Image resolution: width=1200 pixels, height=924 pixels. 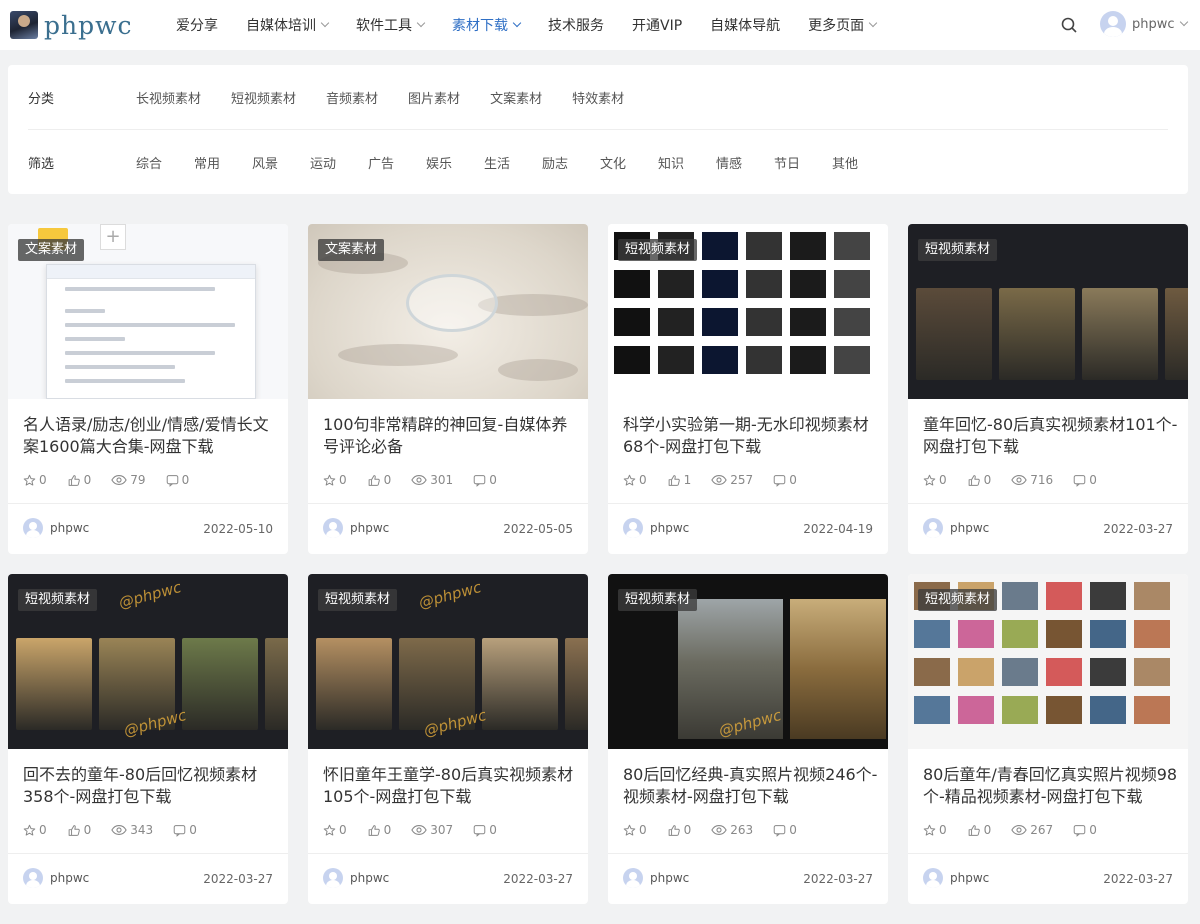 What do you see at coordinates (168, 97) in the screenshot?
I see `category-option: 长视频素材` at bounding box center [168, 97].